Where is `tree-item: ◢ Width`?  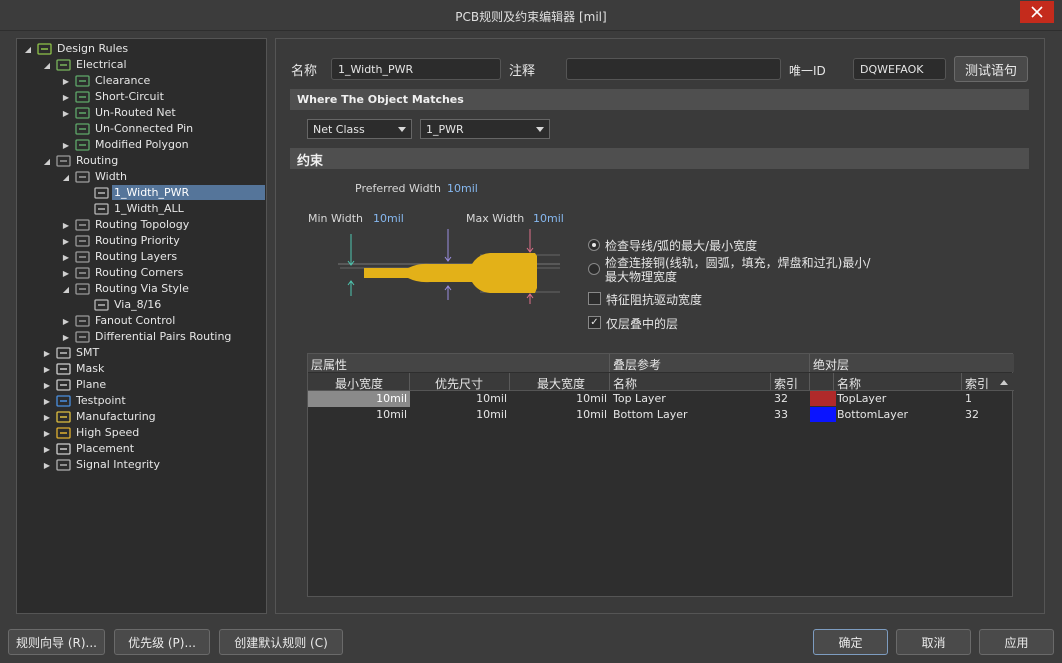
tree-item: ◢ Width is located at coordinates (141, 177).